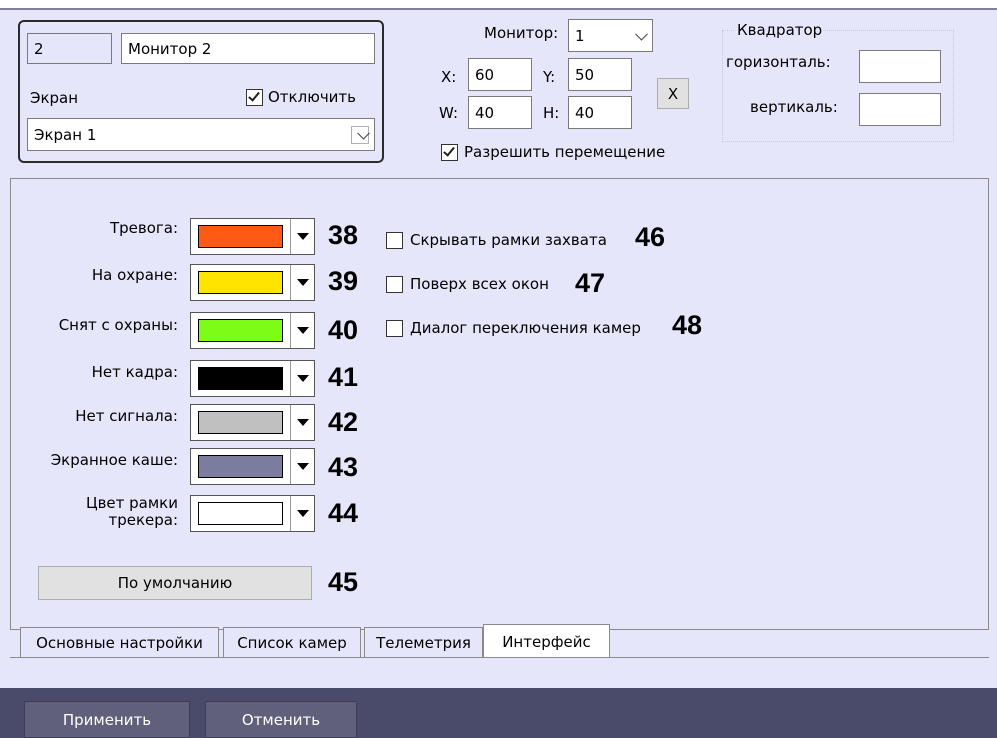 The height and width of the screenshot is (738, 997). Describe the element at coordinates (343, 422) in the screenshot. I see `callout-42: 42` at that location.